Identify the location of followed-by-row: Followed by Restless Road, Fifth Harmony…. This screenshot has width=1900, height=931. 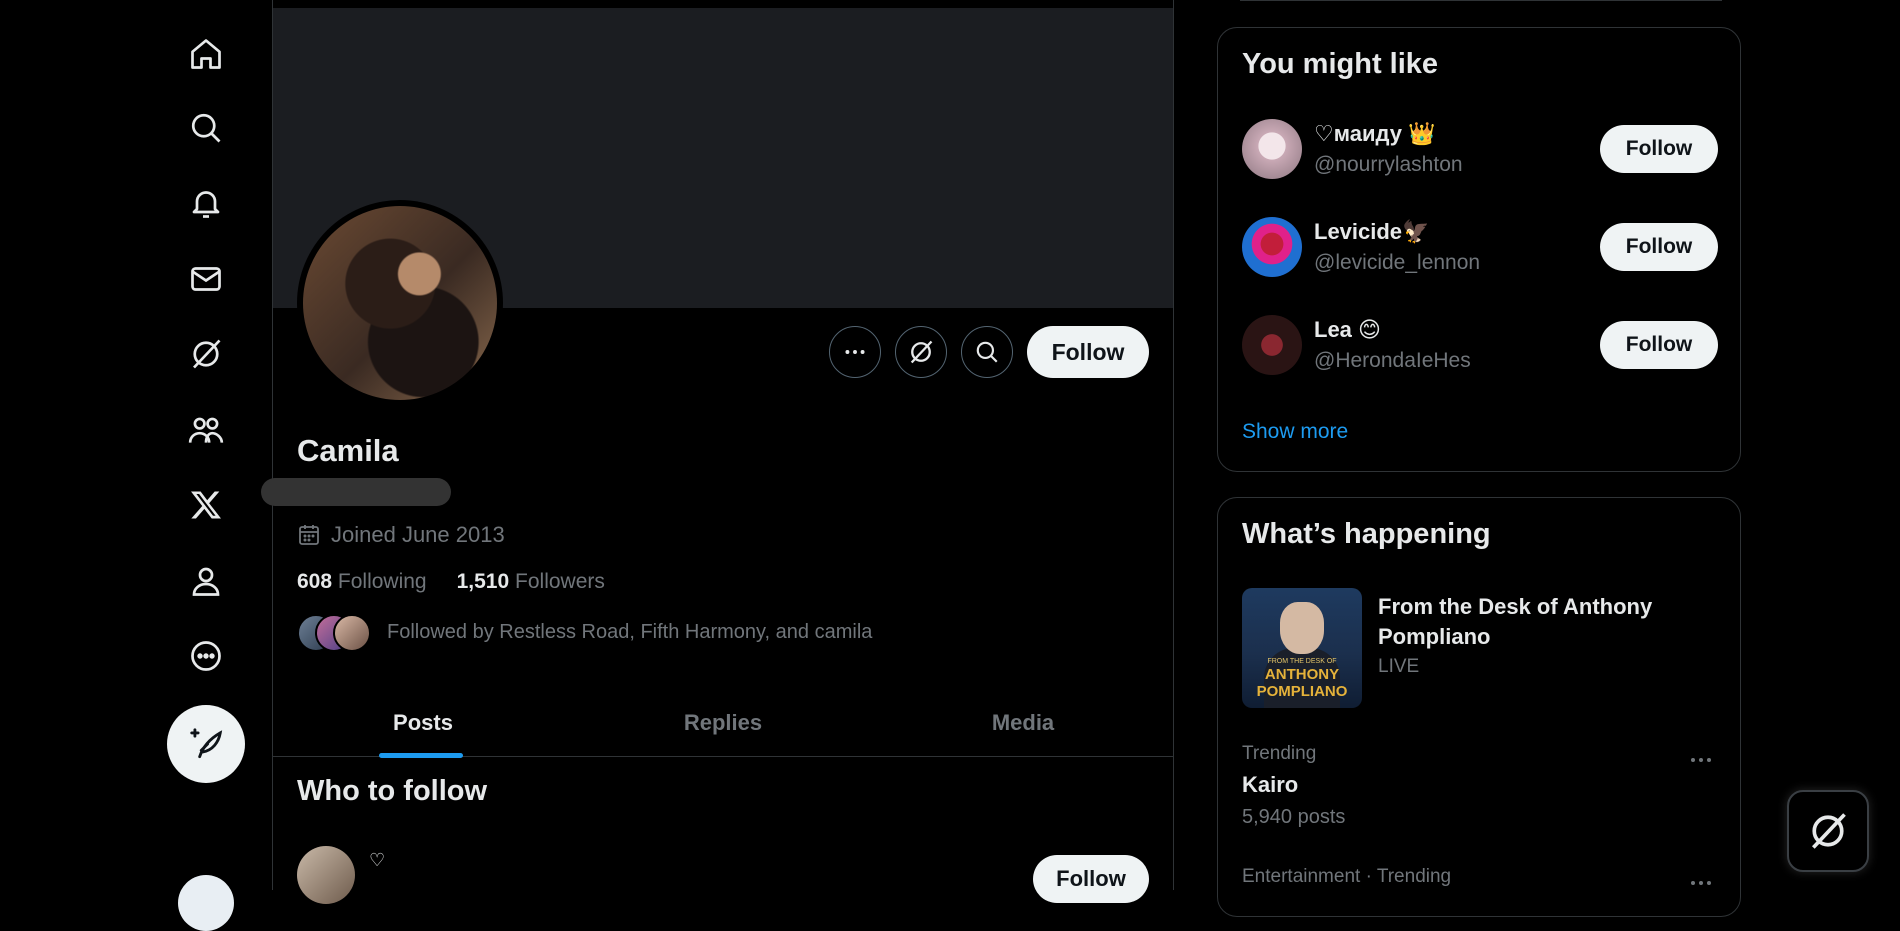
(585, 633).